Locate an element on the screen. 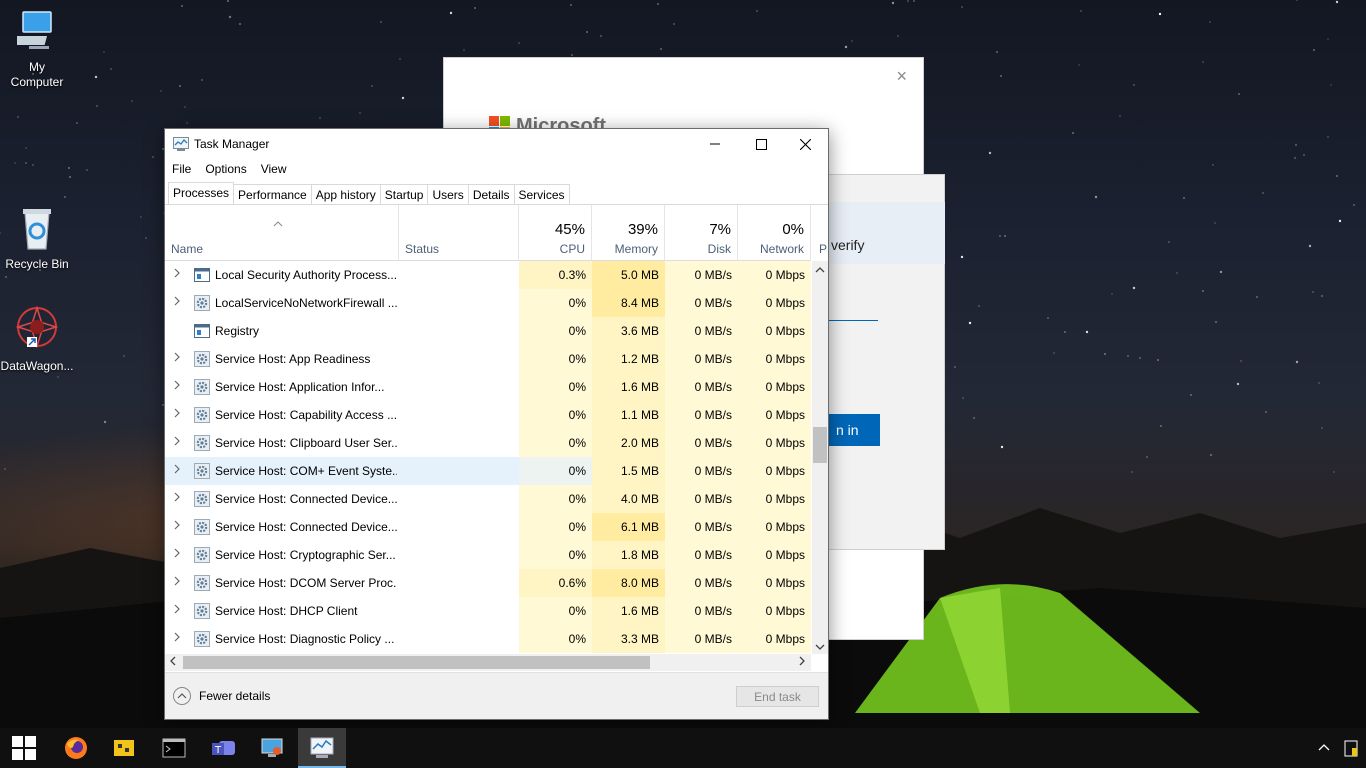 The height and width of the screenshot is (768, 1366). scroll-up-icon is located at coordinates (820, 270).